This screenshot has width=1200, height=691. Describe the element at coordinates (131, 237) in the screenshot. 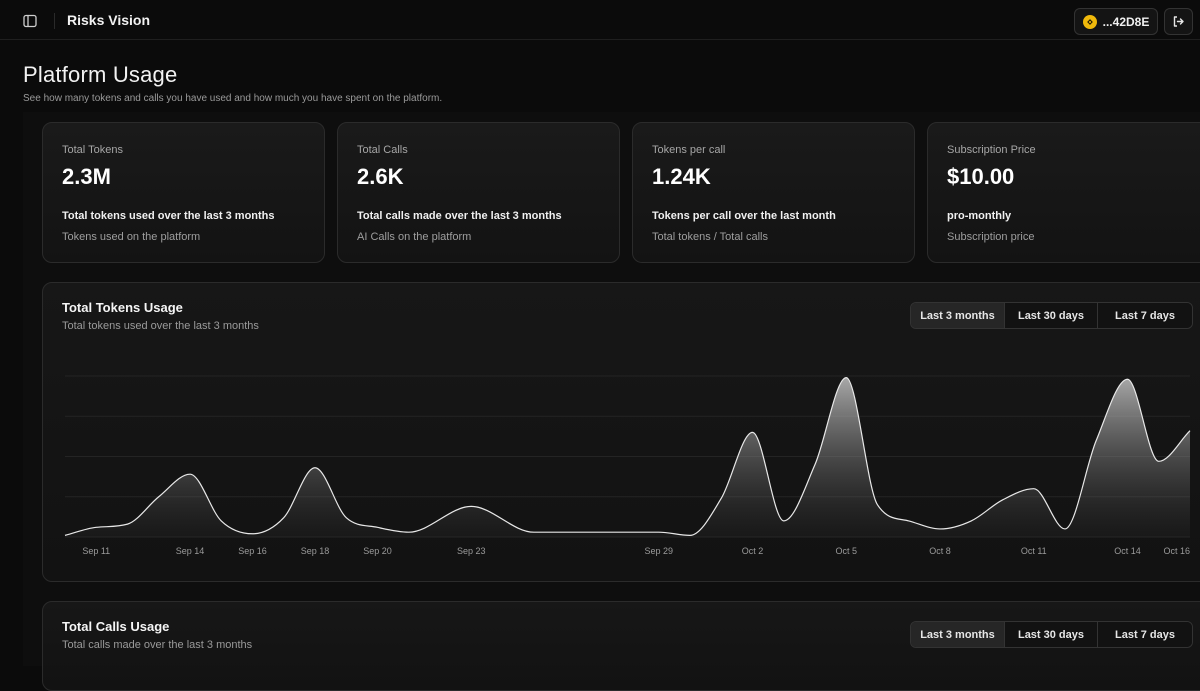

I see `stat-subtext: Tokens used on the platform` at that location.